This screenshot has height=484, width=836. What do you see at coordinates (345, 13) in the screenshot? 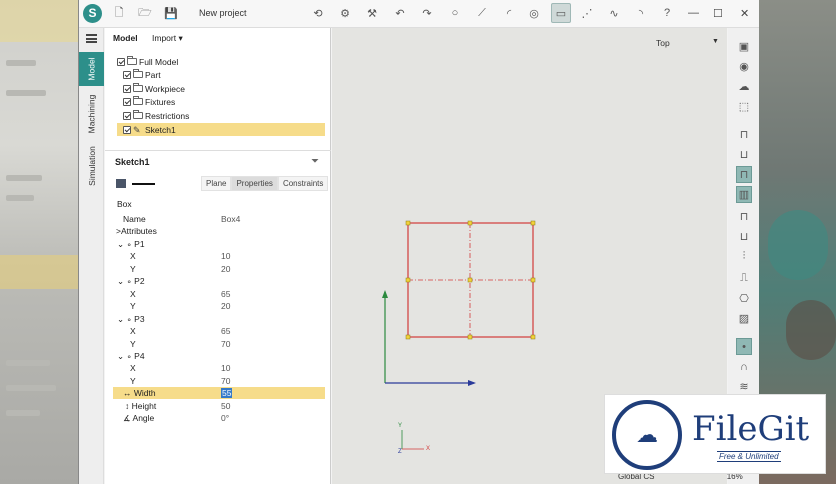
I see `tool-icon-2: ⚙` at bounding box center [345, 13].